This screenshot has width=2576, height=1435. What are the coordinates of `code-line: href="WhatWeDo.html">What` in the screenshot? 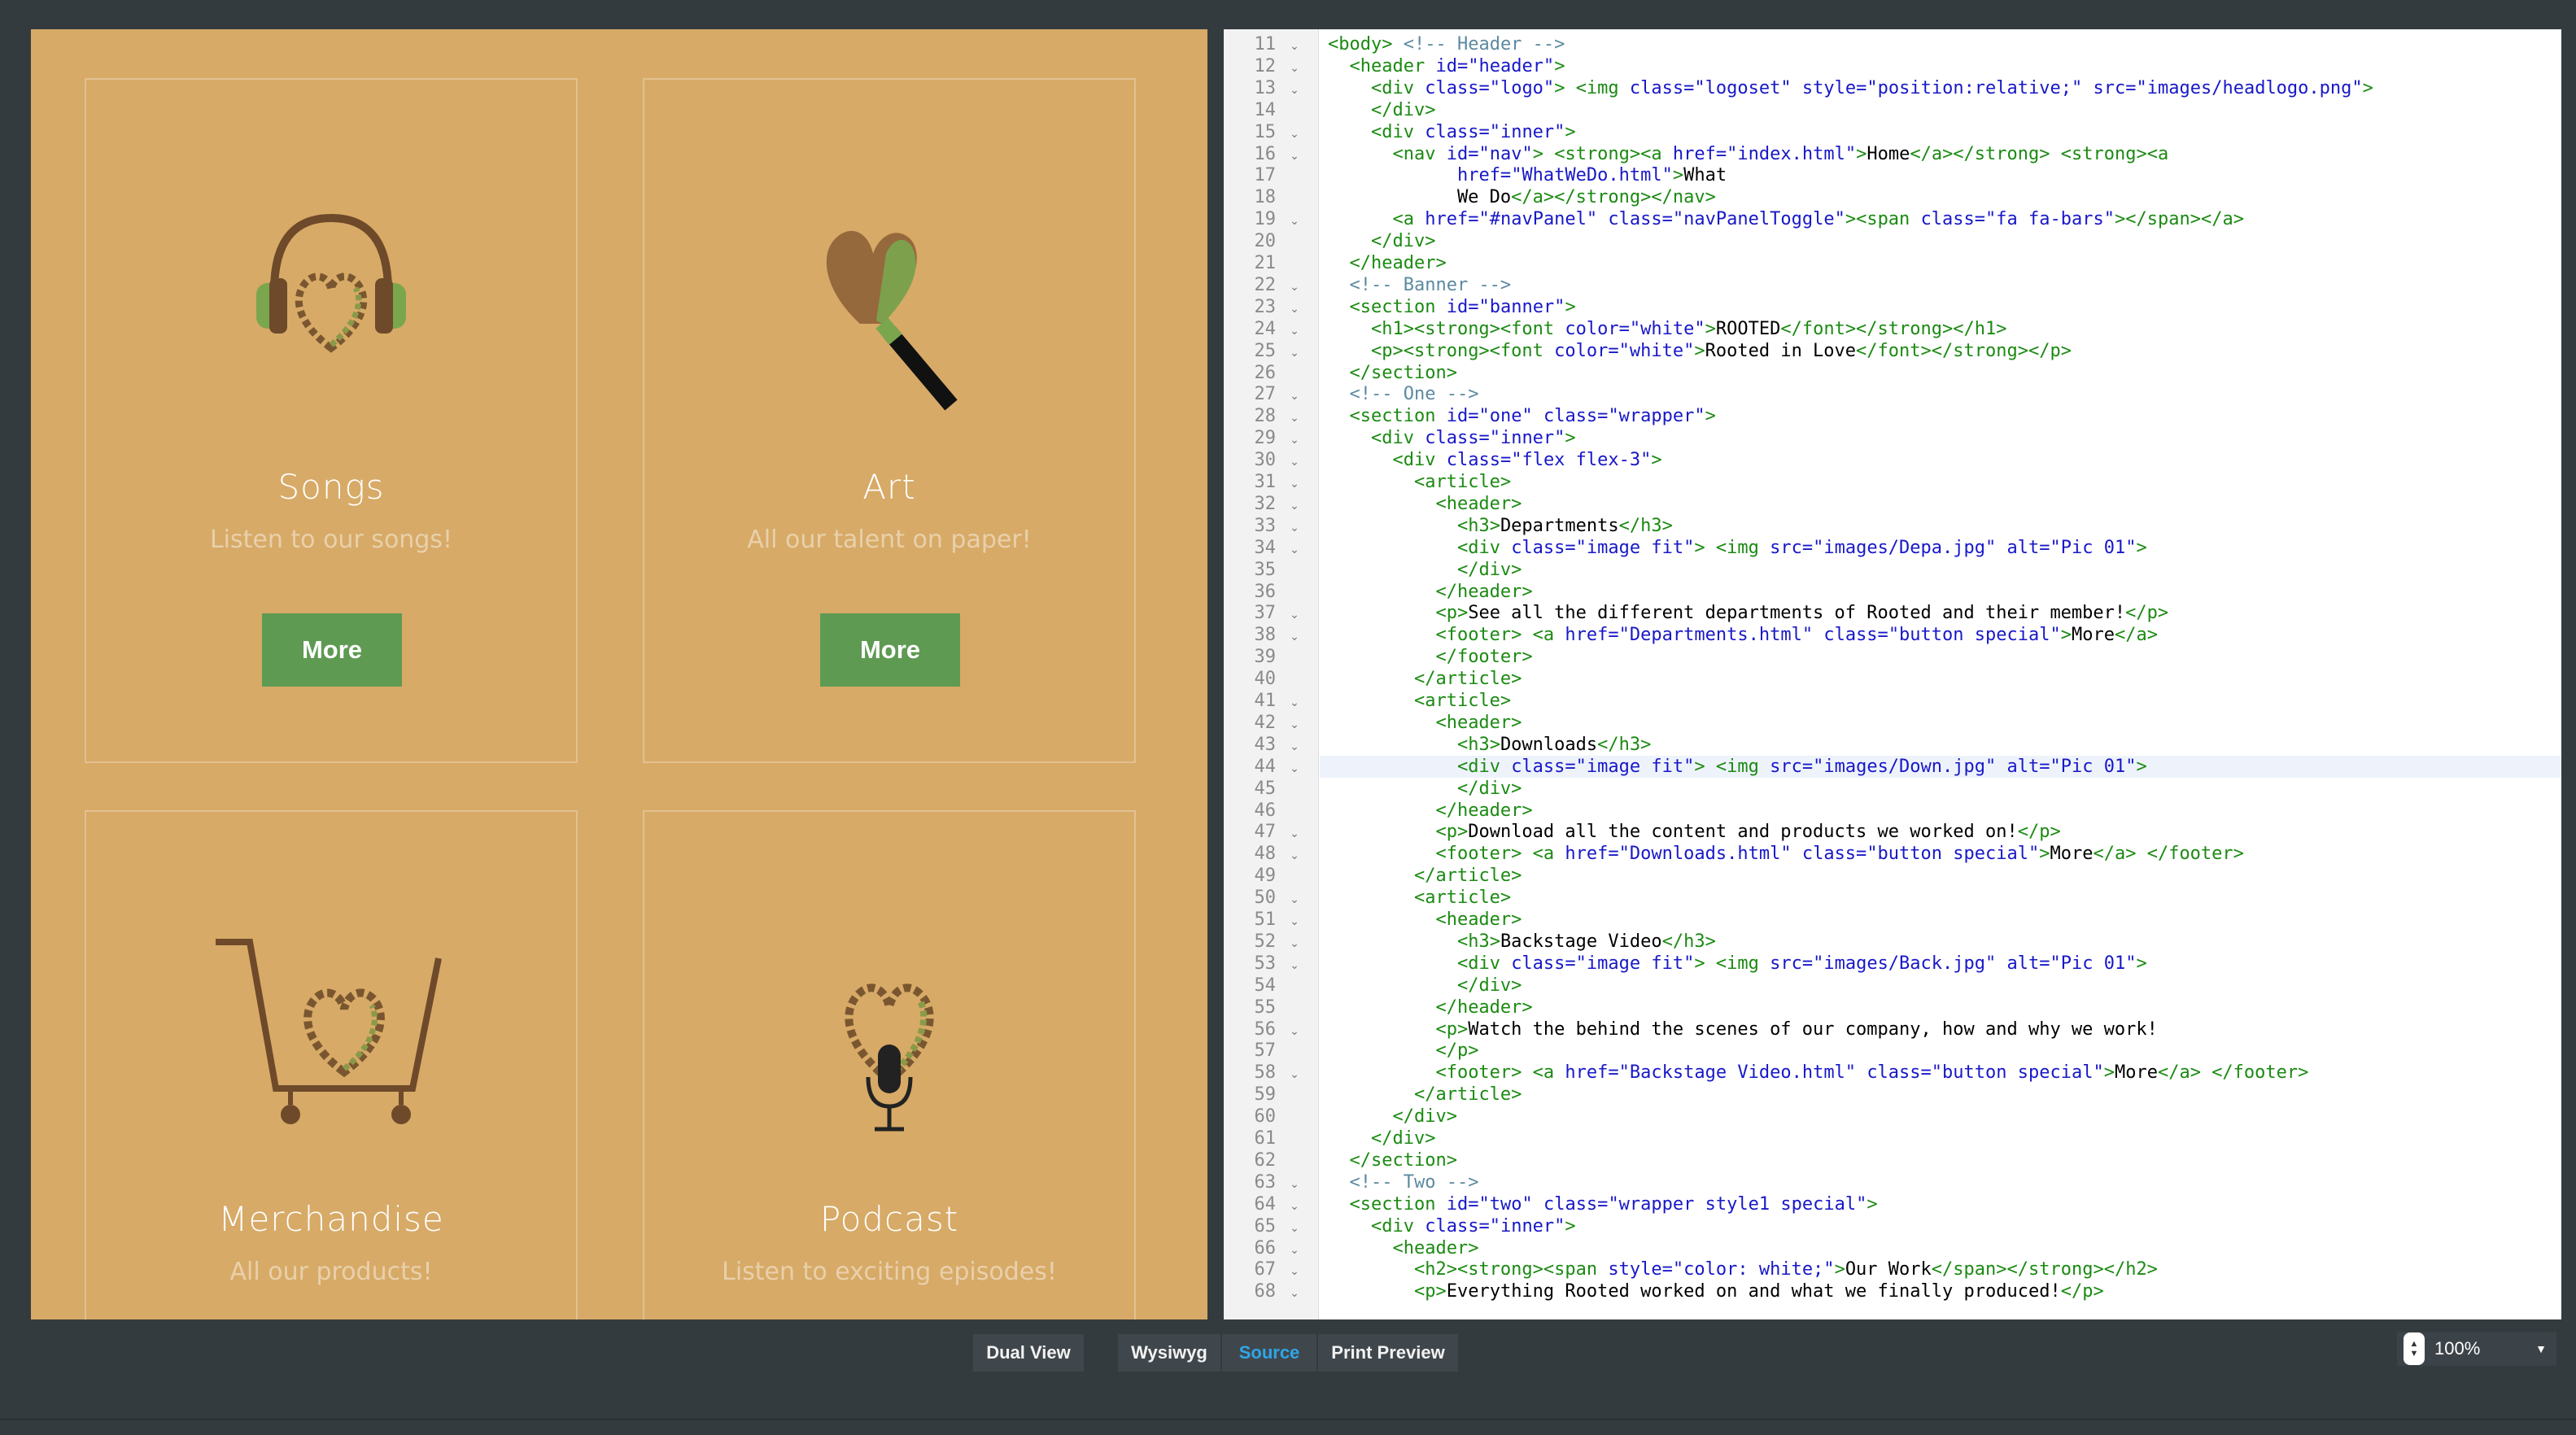 It's located at (1527, 175).